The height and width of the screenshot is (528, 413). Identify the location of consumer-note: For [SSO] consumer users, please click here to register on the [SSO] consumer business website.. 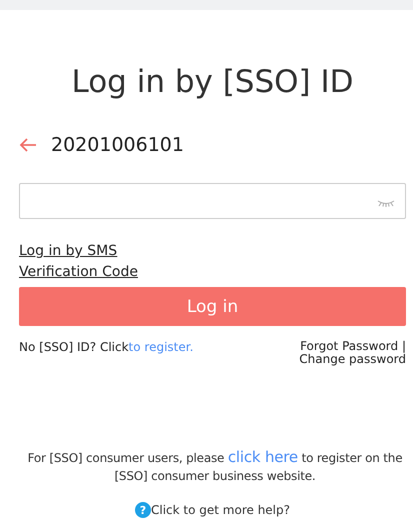
(215, 466).